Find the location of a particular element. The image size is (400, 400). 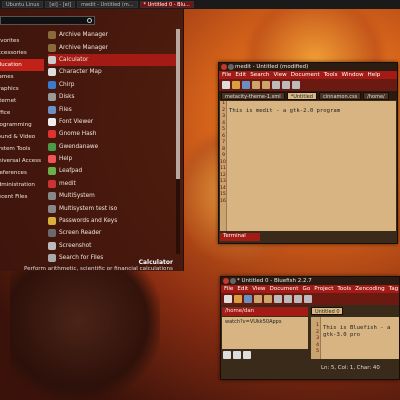

menu-app: MultiSystem is located at coordinates (114, 196).